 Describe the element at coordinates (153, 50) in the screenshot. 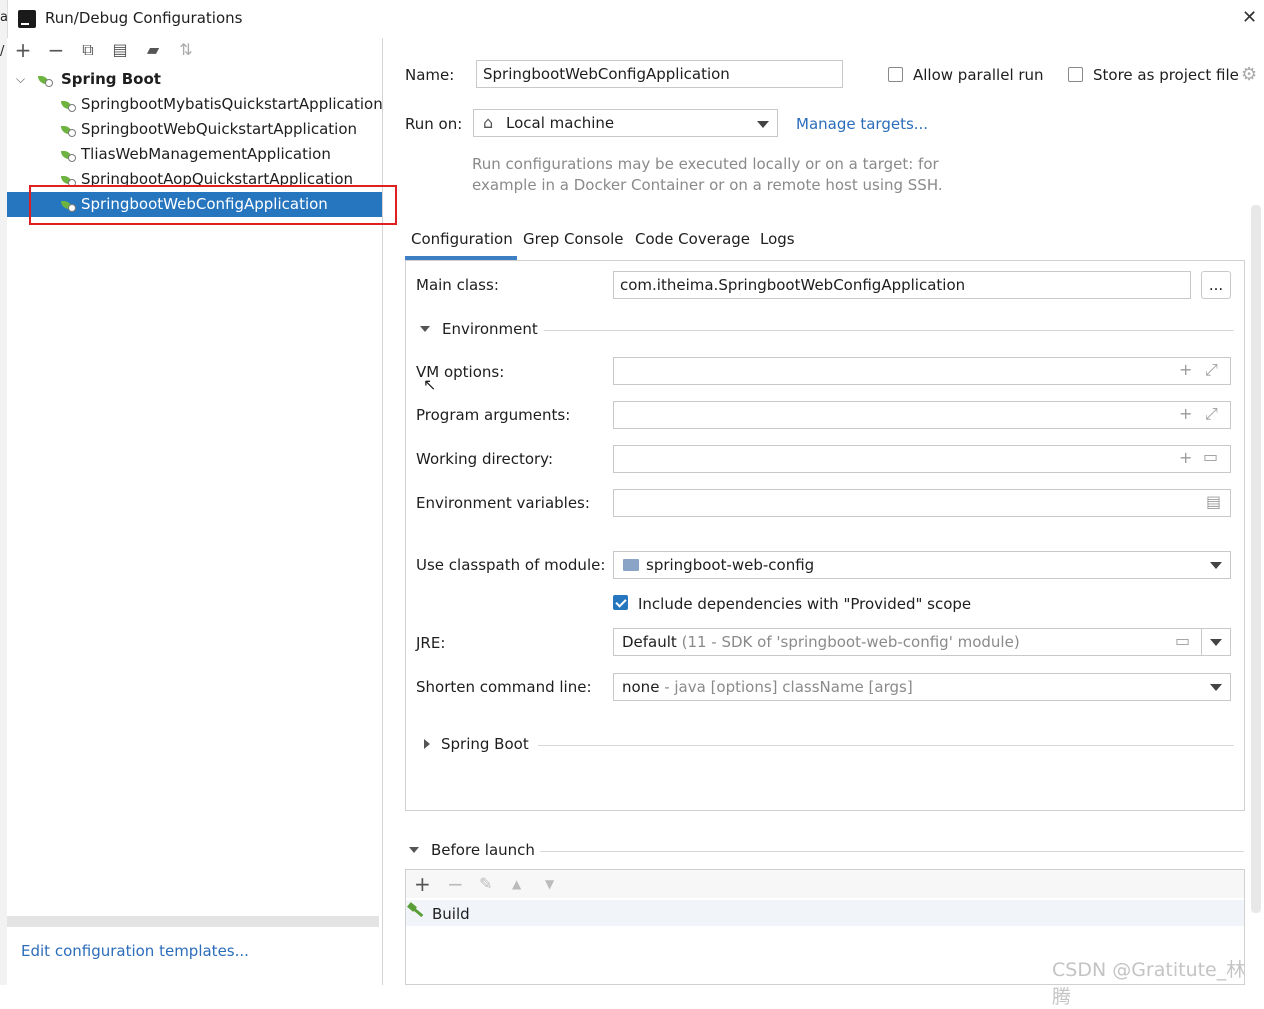

I see `move-to-folder-icon: ▰` at that location.